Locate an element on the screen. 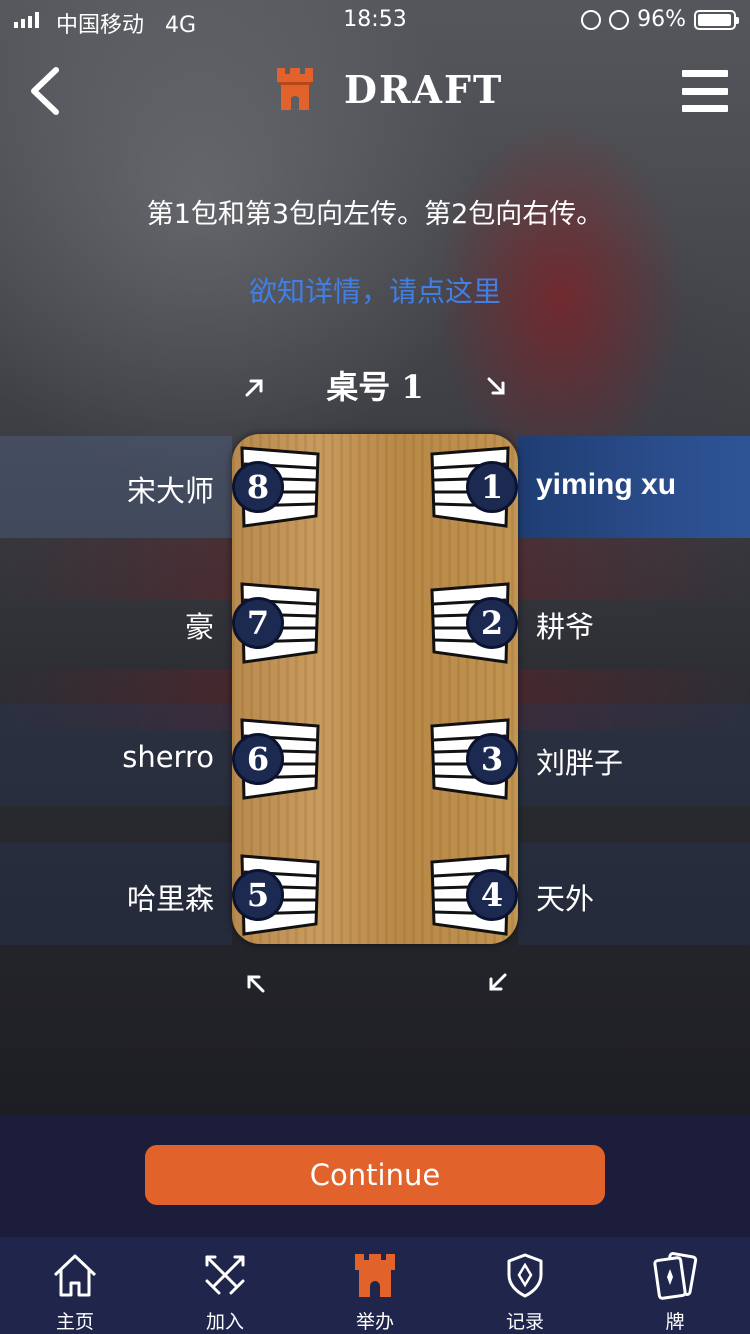 Image resolution: width=750 pixels, height=1334 pixels. seat-player-name: 天外 is located at coordinates (565, 899).